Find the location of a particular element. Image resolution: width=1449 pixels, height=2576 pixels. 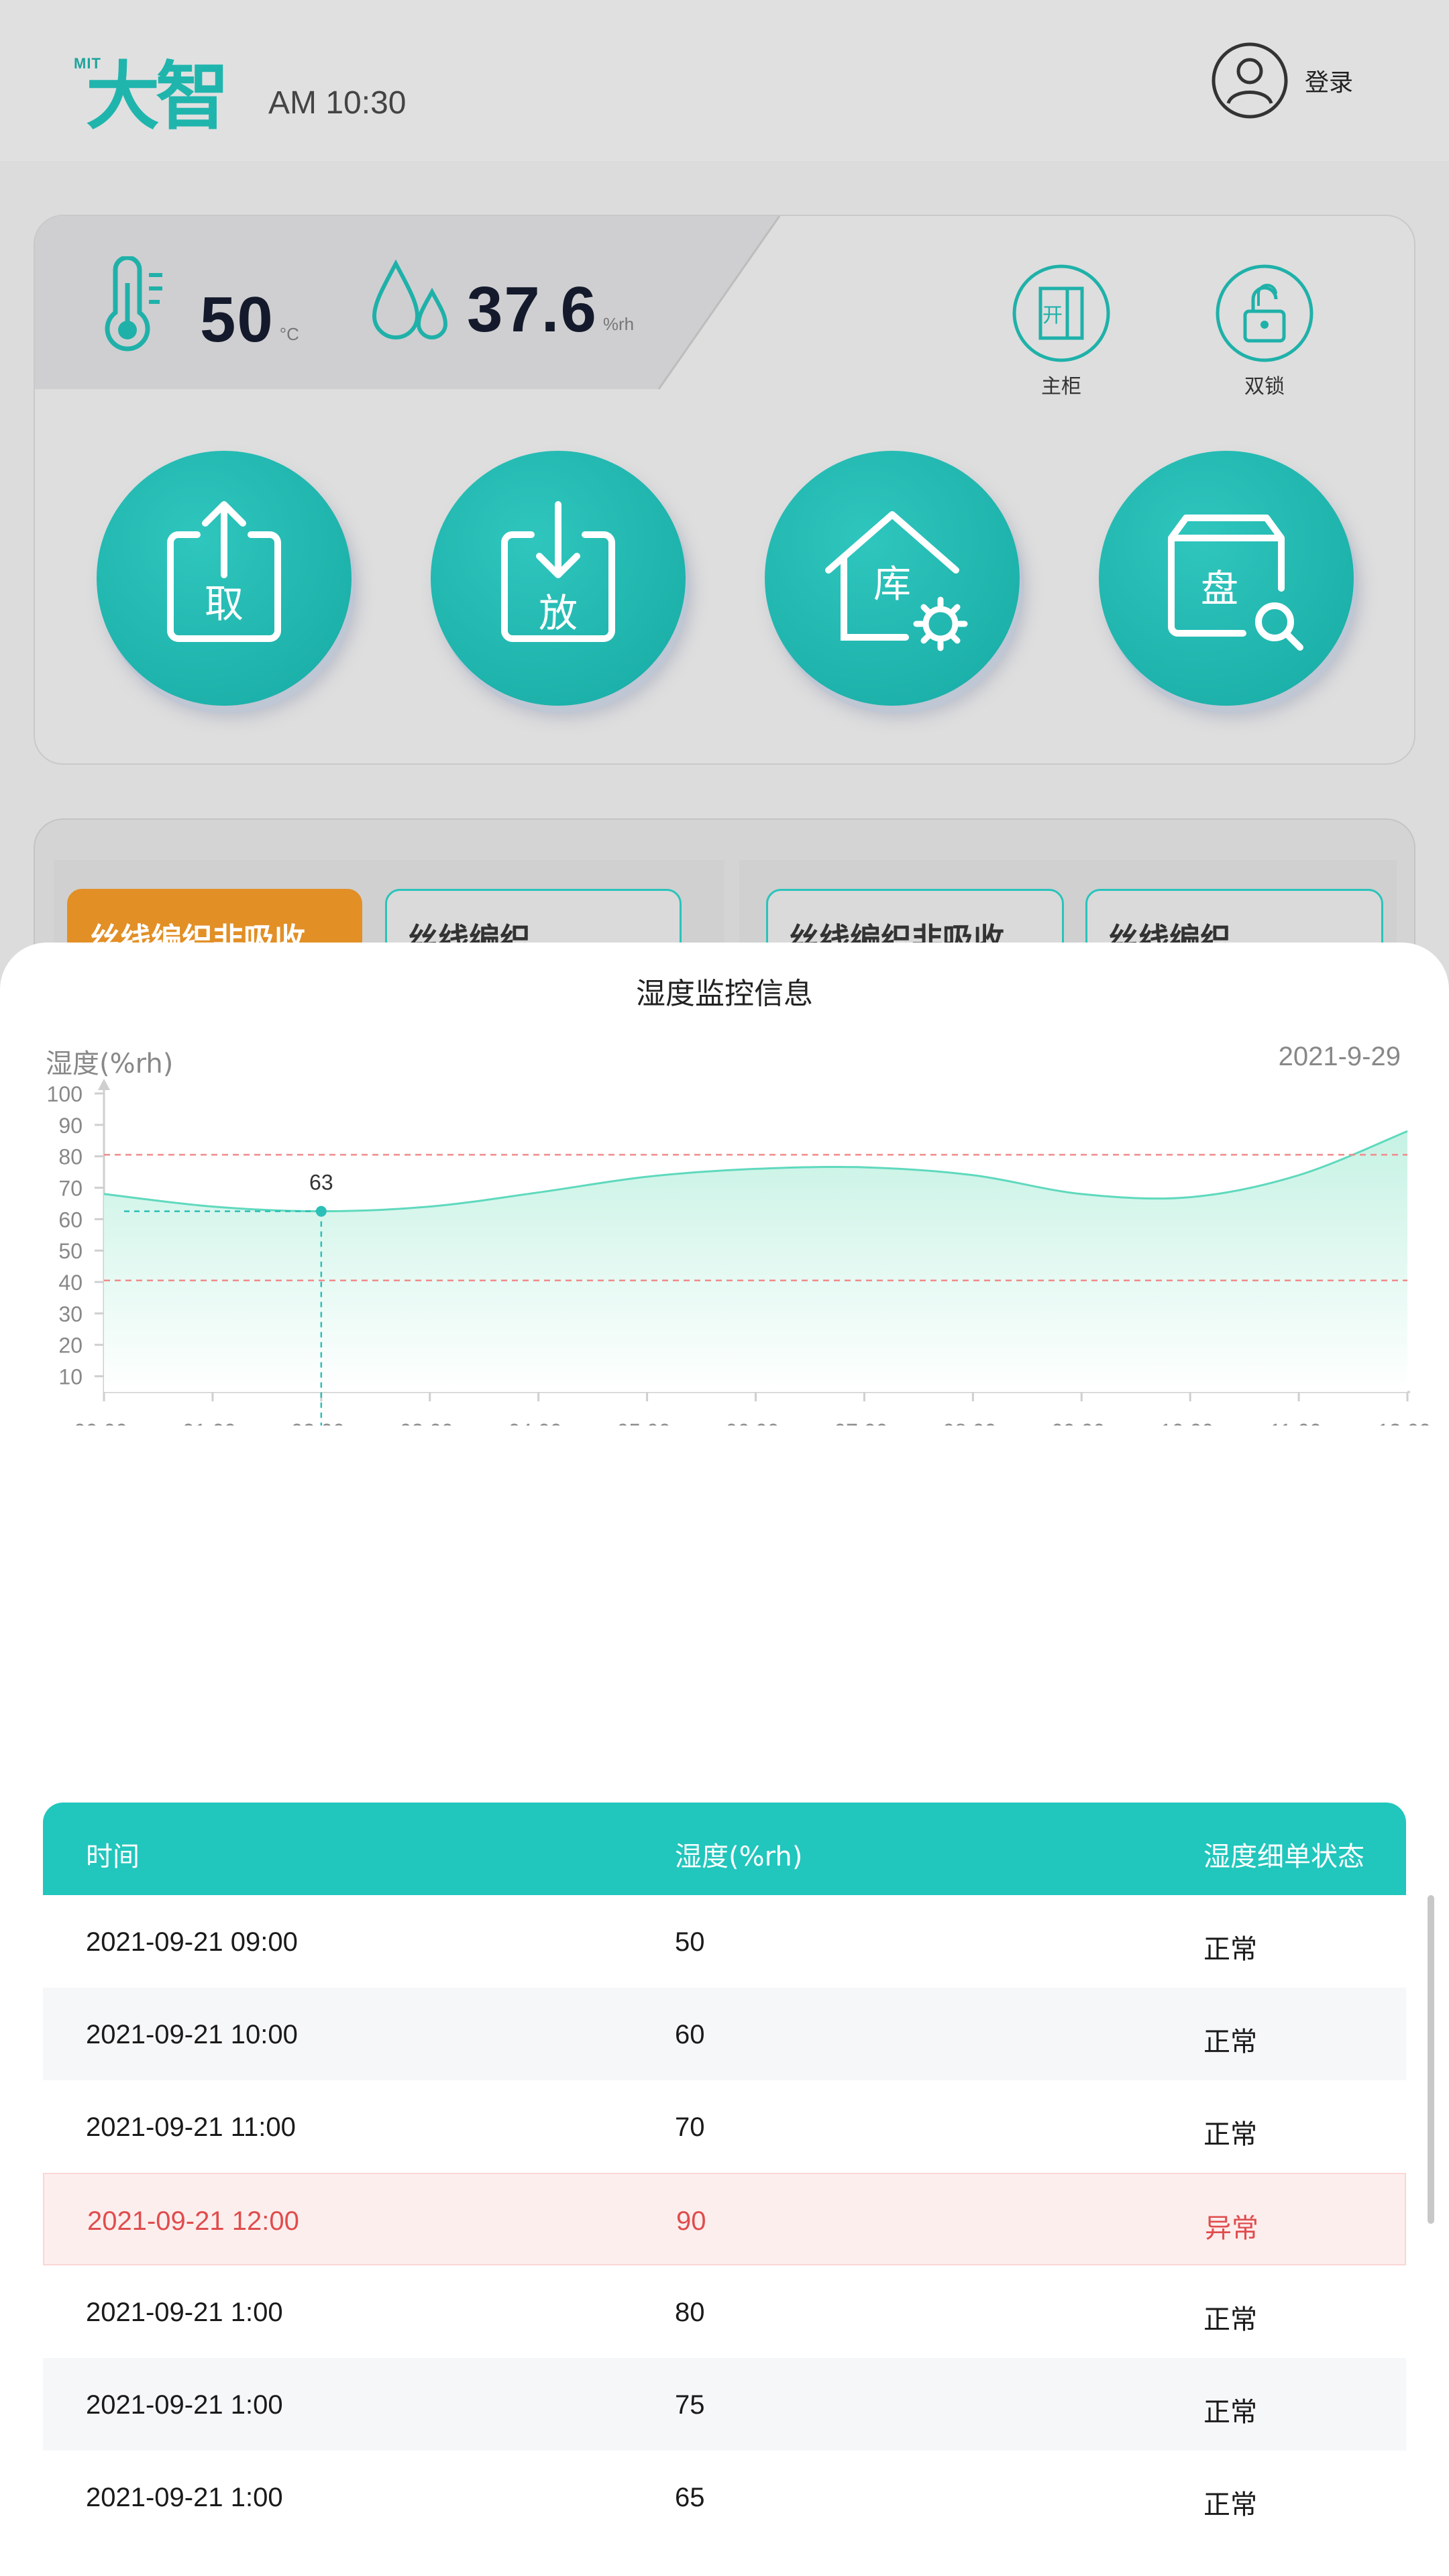

humidity-area-fill is located at coordinates (755, 1261).